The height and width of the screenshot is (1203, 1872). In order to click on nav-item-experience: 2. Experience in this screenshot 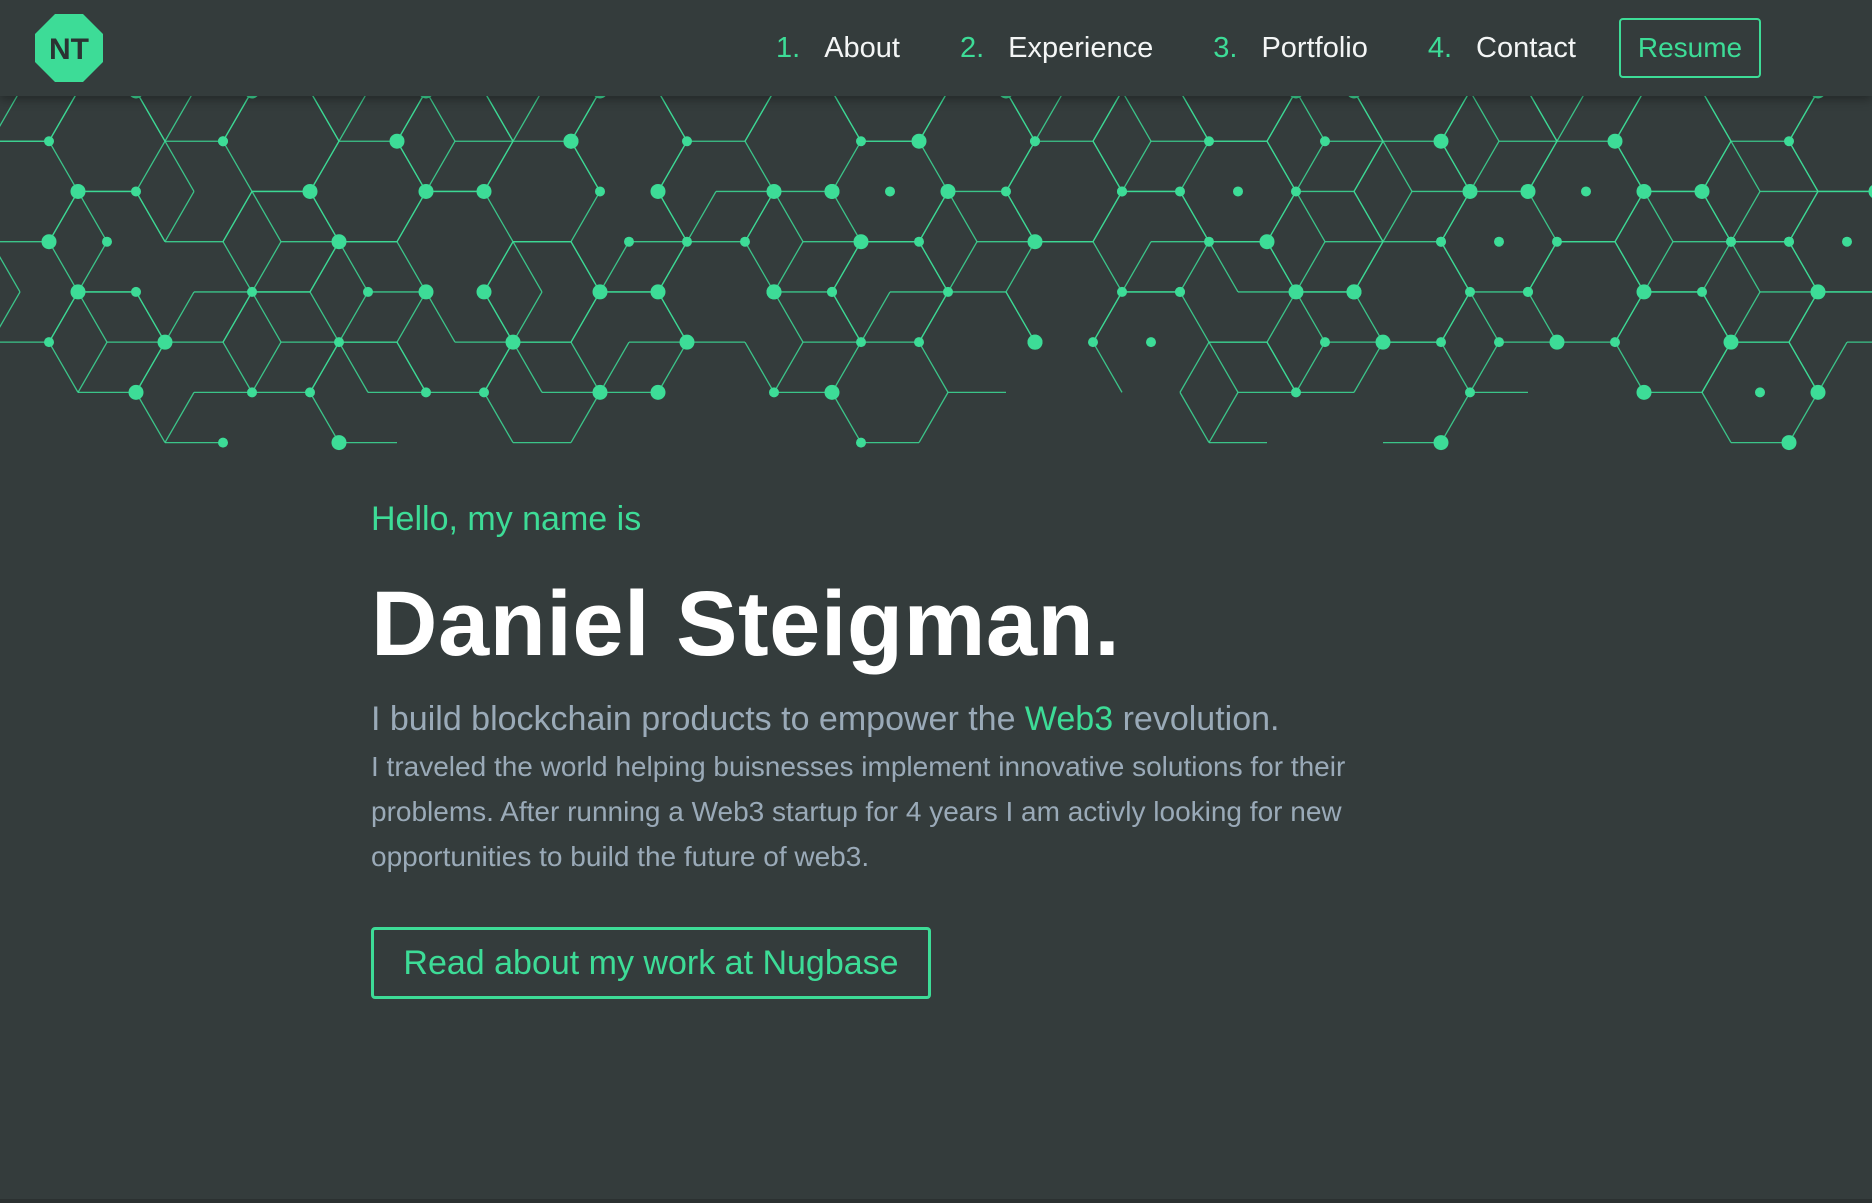, I will do `click(1056, 48)`.